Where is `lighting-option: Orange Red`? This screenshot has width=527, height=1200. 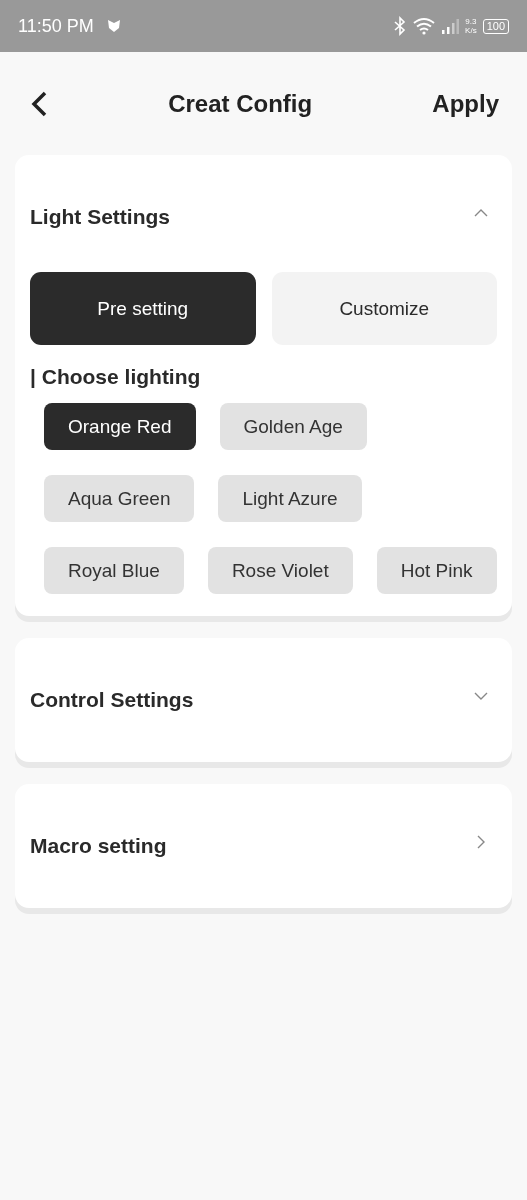 lighting-option: Orange Red is located at coordinates (120, 426).